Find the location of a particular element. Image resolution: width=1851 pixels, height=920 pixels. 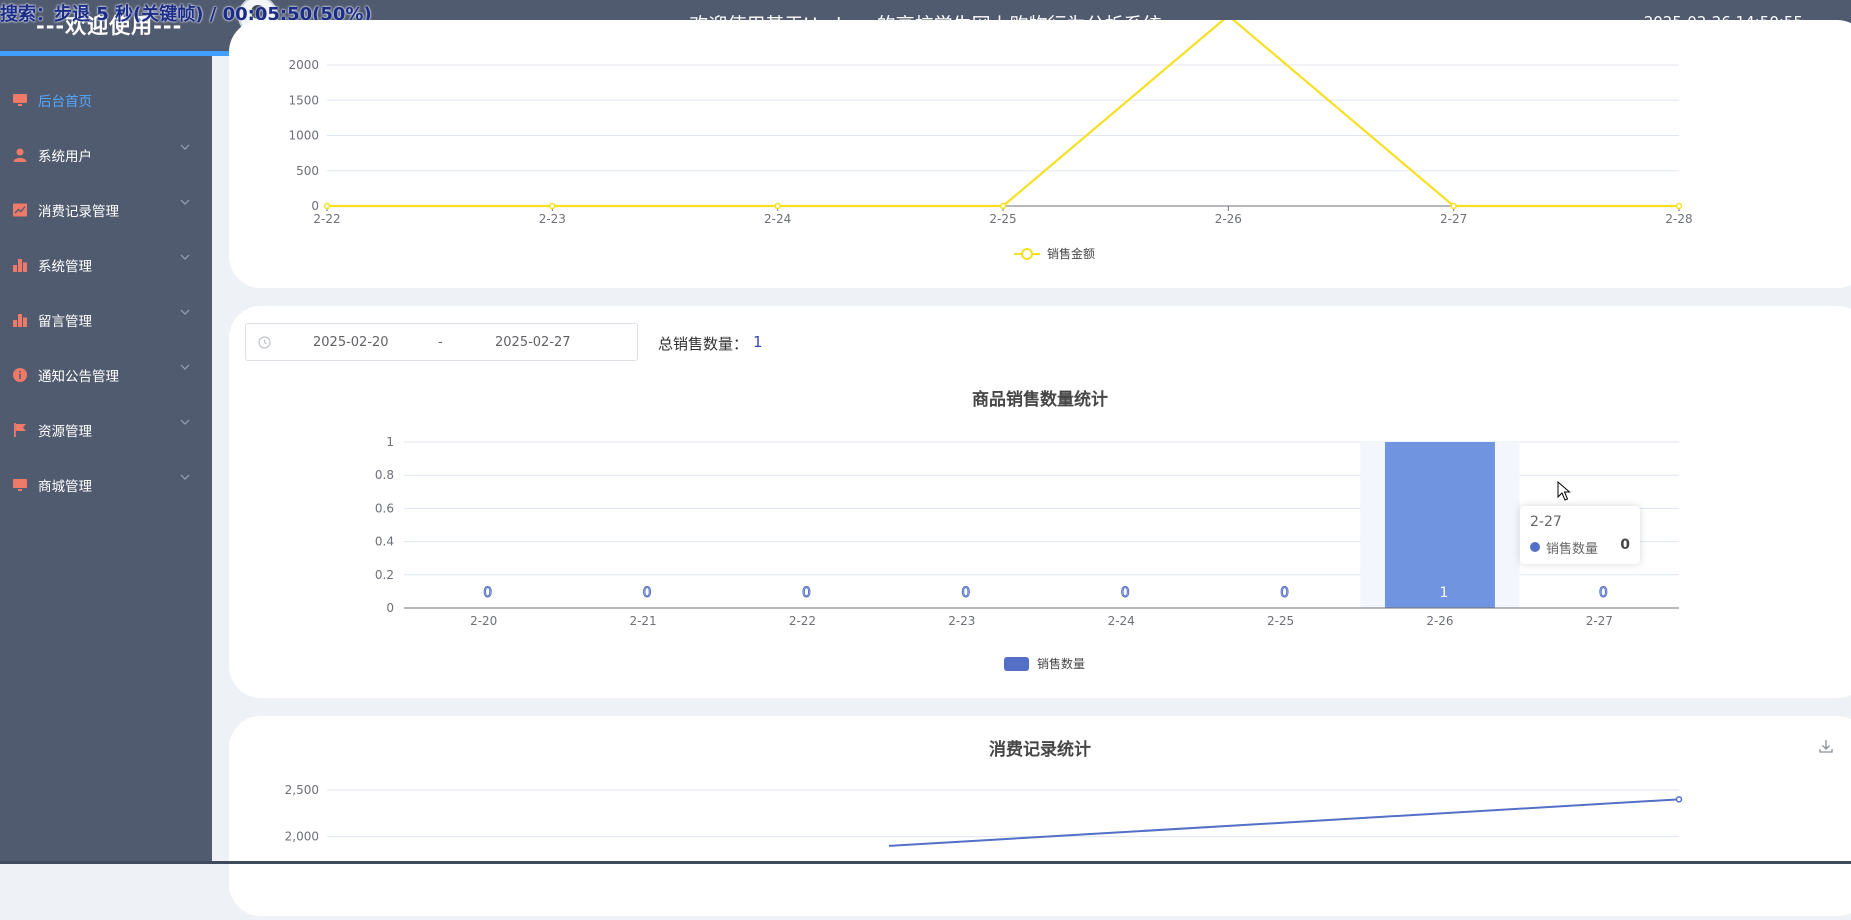

tooltip-value: 0 is located at coordinates (1625, 545).